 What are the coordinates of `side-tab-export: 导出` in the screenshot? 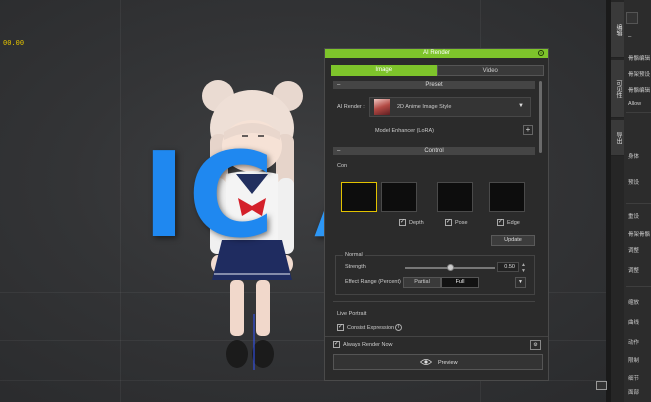 It's located at (617, 138).